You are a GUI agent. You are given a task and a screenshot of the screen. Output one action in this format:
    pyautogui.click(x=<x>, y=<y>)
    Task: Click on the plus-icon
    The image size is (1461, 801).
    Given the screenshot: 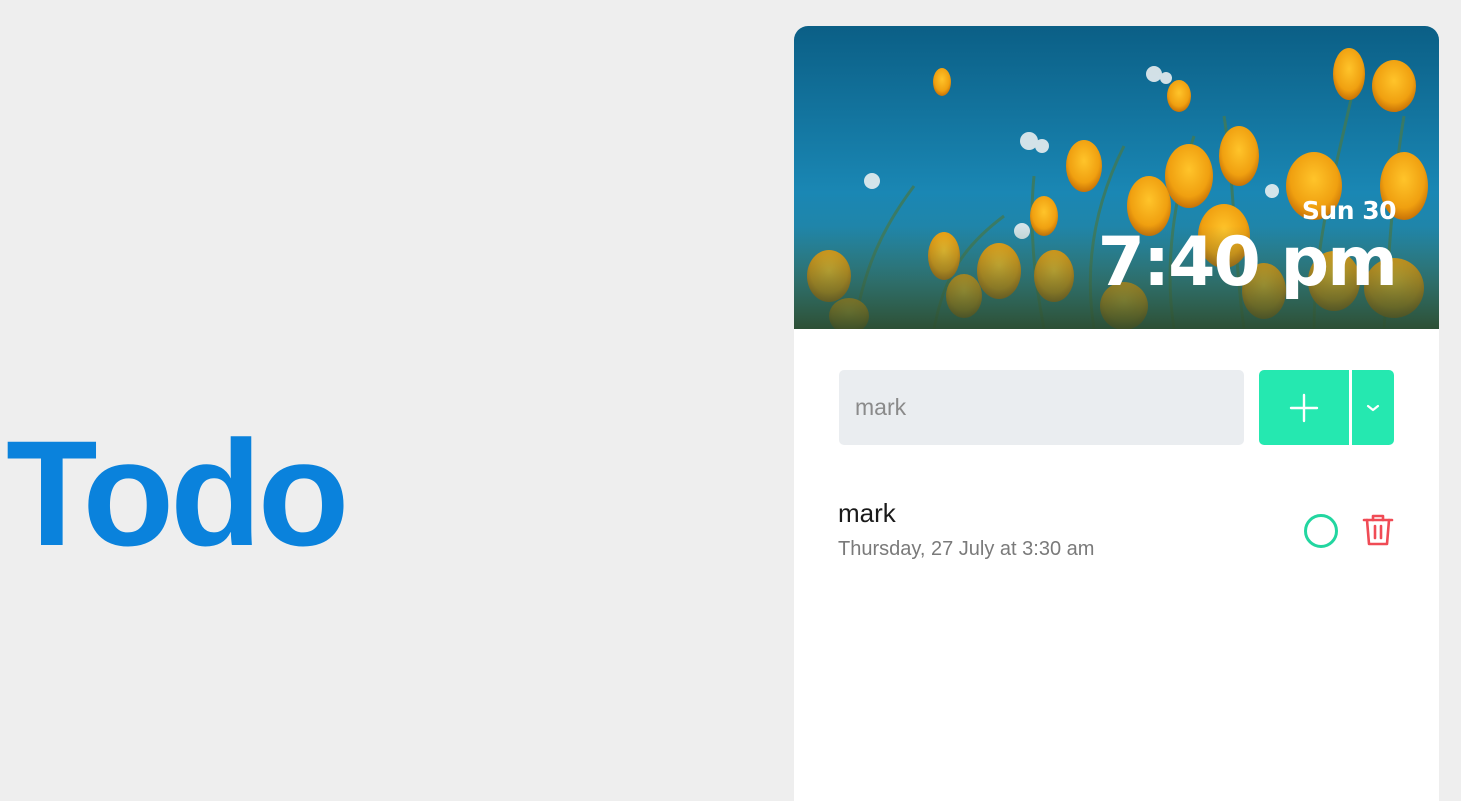 What is the action you would take?
    pyautogui.click(x=1304, y=407)
    